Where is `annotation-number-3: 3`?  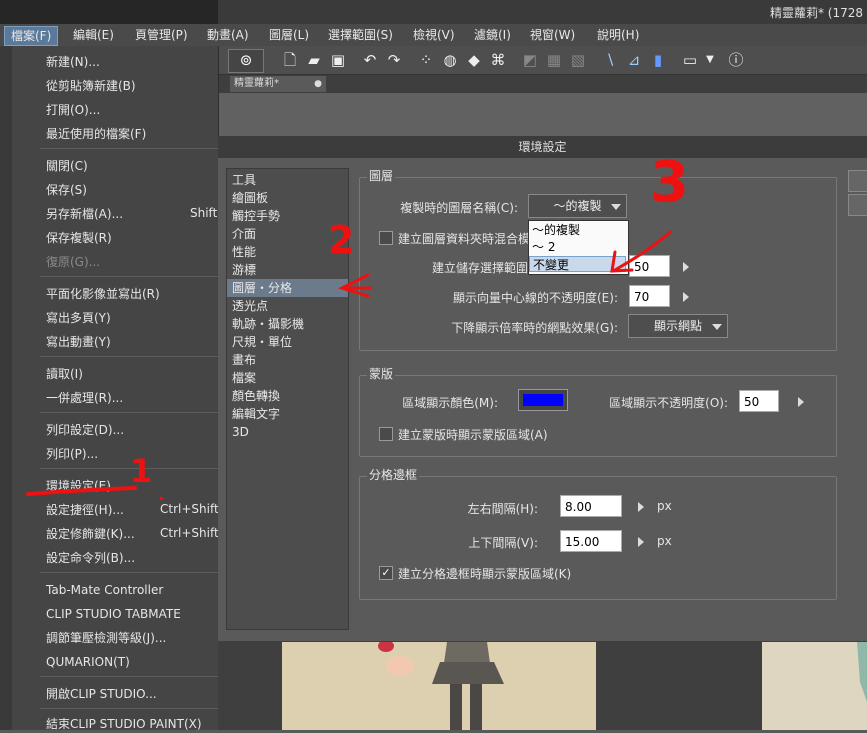
annotation-number-3: 3 is located at coordinates (669, 182).